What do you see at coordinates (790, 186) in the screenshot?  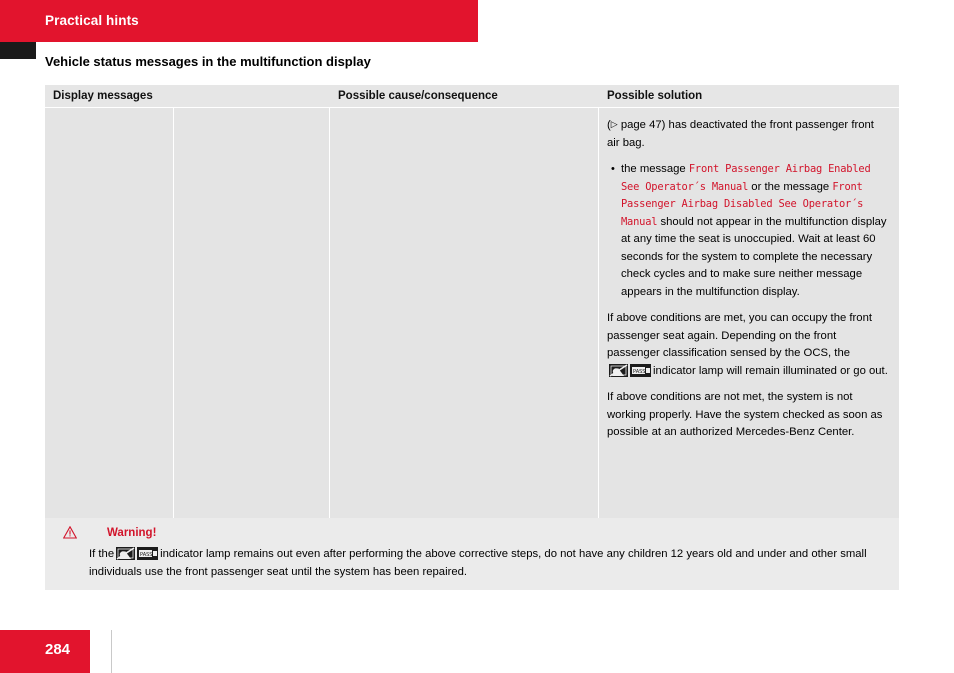 I see `bullet-mid-text: or the message` at bounding box center [790, 186].